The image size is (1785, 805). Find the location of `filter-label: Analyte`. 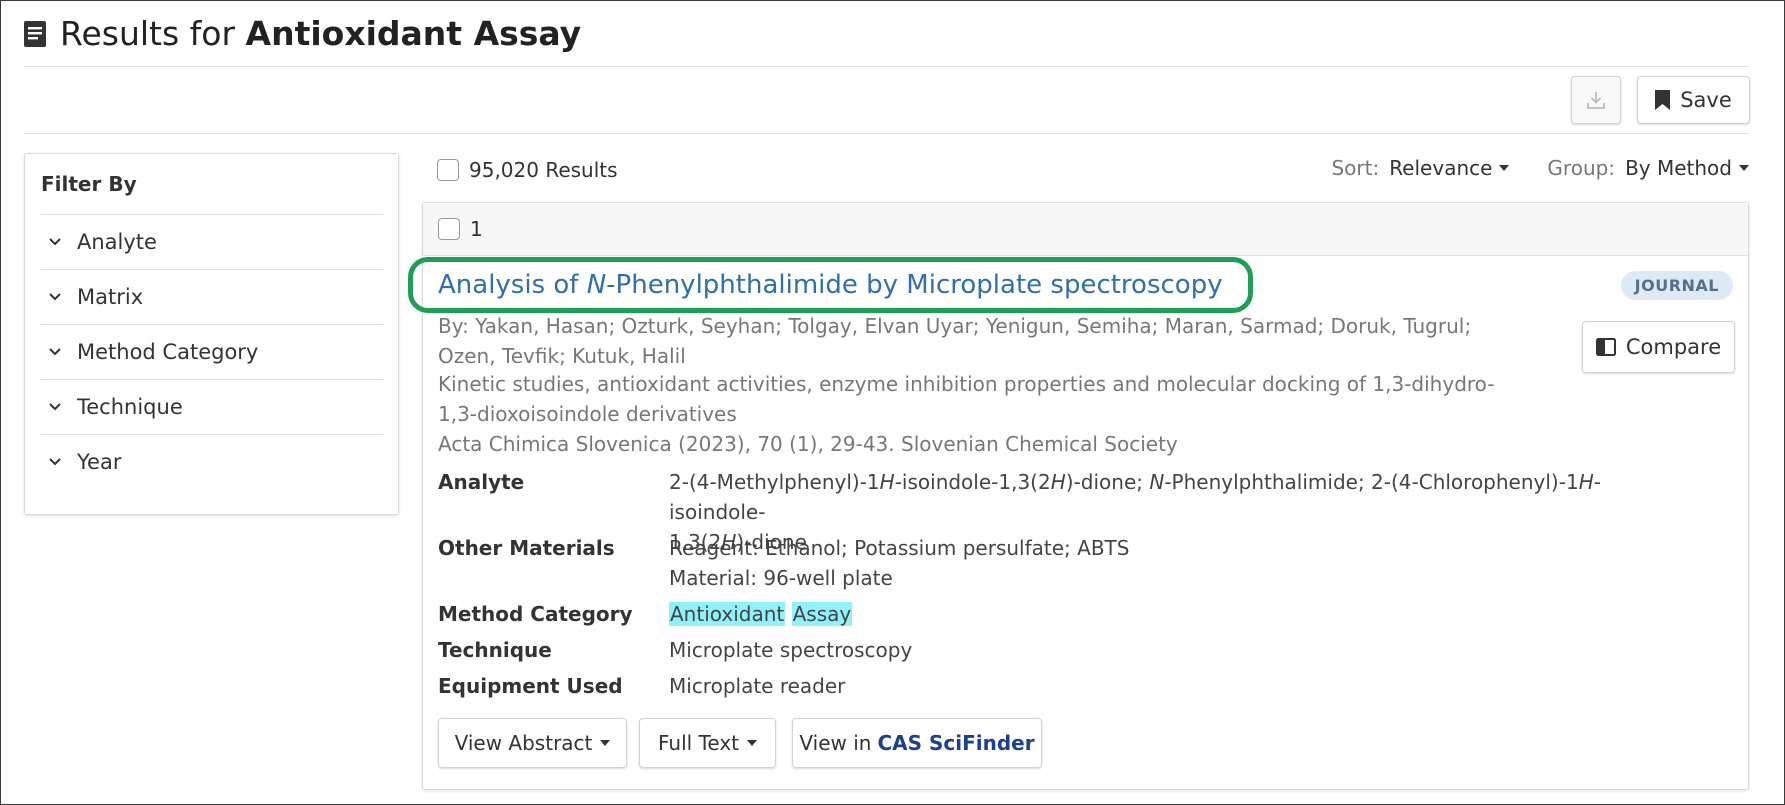

filter-label: Analyte is located at coordinates (117, 242).